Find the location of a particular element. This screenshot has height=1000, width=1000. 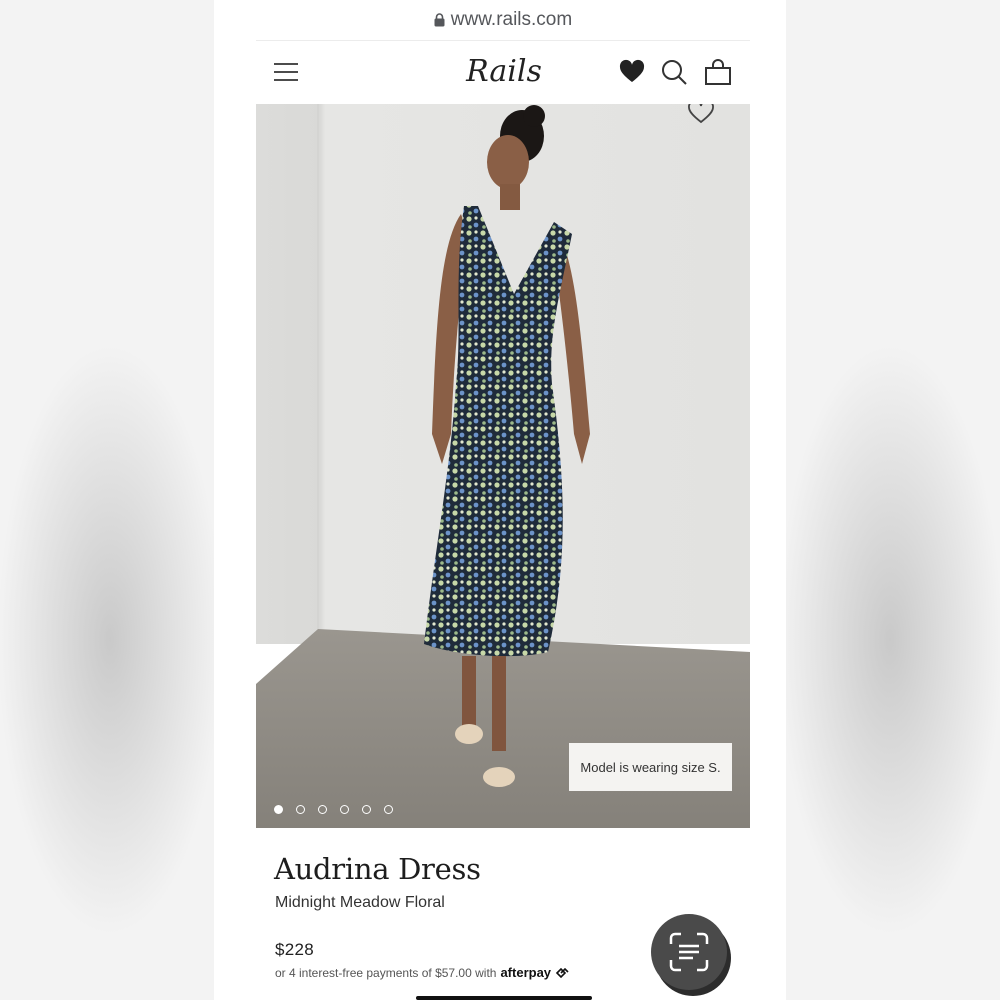

menu-icon is located at coordinates (286, 72).